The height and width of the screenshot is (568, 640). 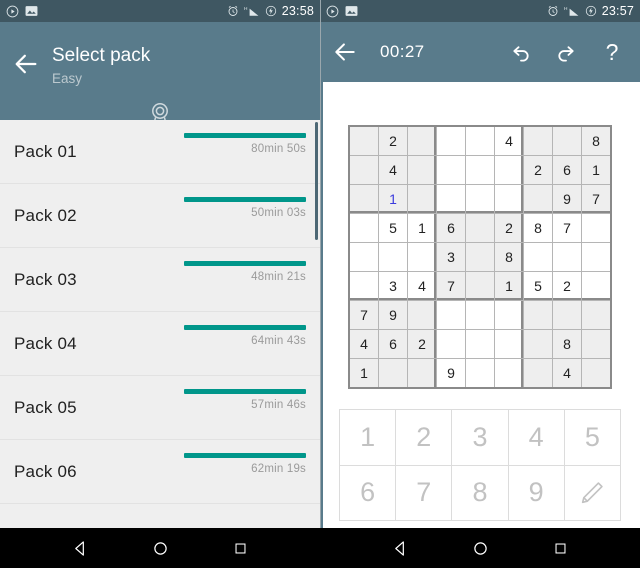 I want to click on sudoku-cell-r8c7, so click(x=538, y=344).